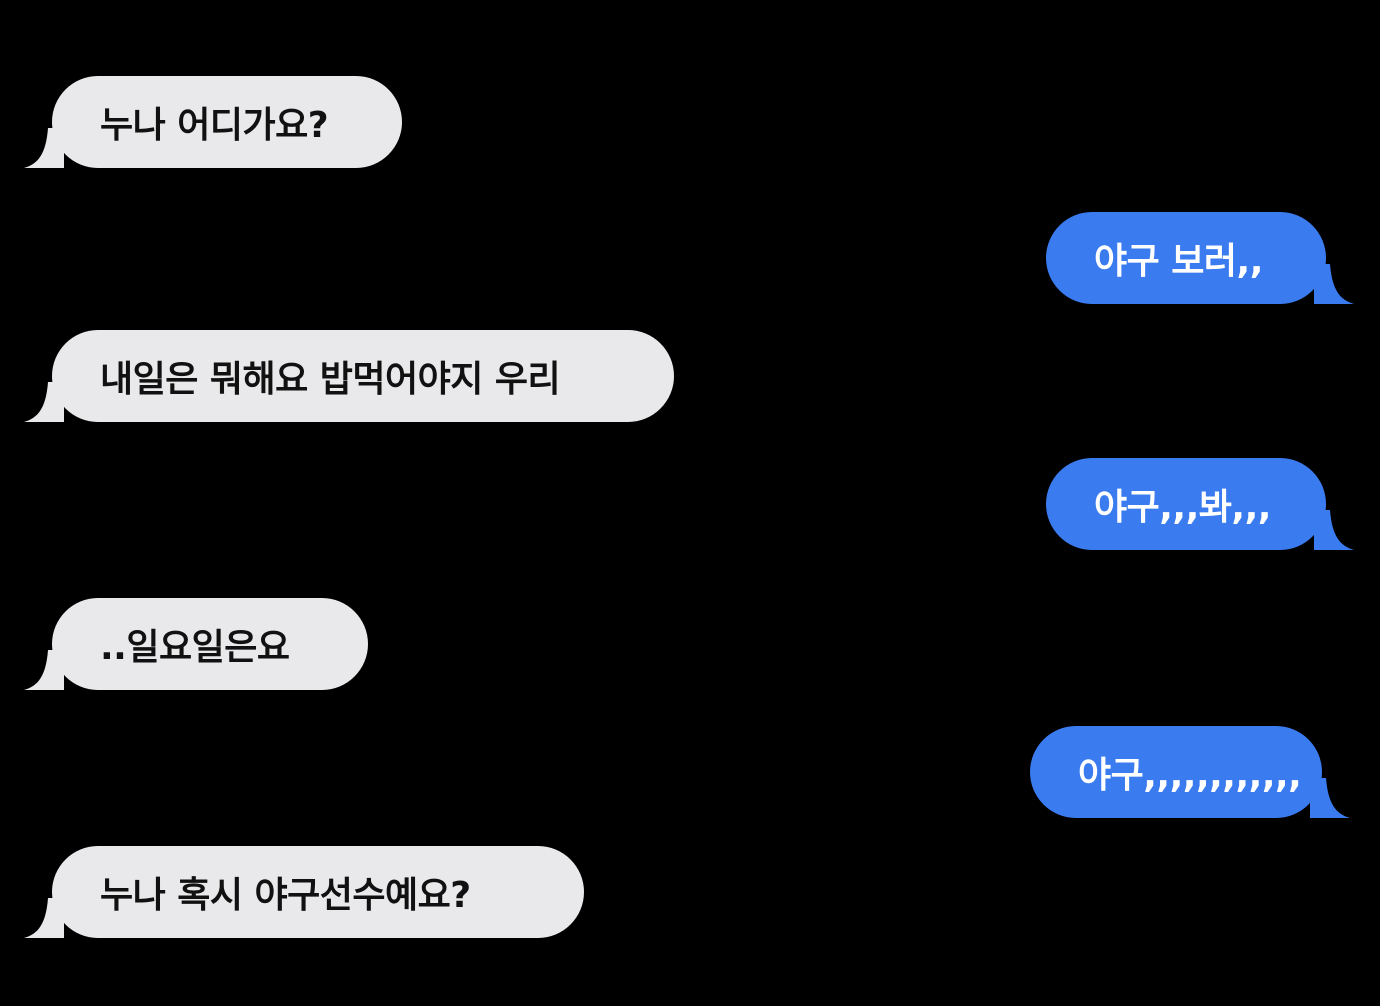 Image resolution: width=1380 pixels, height=1006 pixels. I want to click on message-text: 누나 어디가요?, so click(214, 125).